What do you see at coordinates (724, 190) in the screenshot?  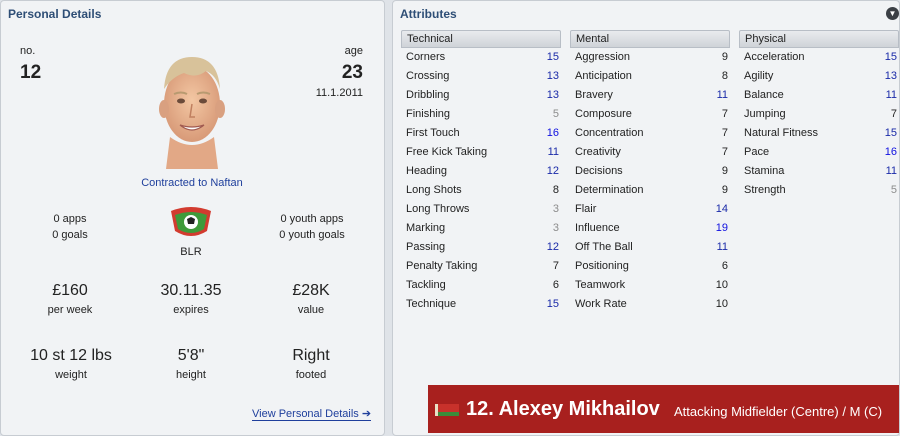 I see `attribute-value: 9` at bounding box center [724, 190].